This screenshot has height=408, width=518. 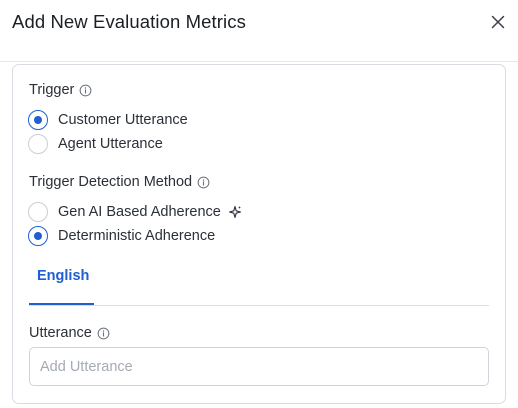 What do you see at coordinates (137, 236) in the screenshot?
I see `radio-label: Deterministic Adherence` at bounding box center [137, 236].